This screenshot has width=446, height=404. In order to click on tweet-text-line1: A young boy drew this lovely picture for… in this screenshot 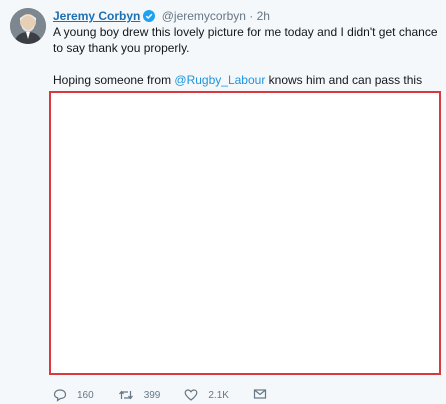, I will do `click(245, 40)`.